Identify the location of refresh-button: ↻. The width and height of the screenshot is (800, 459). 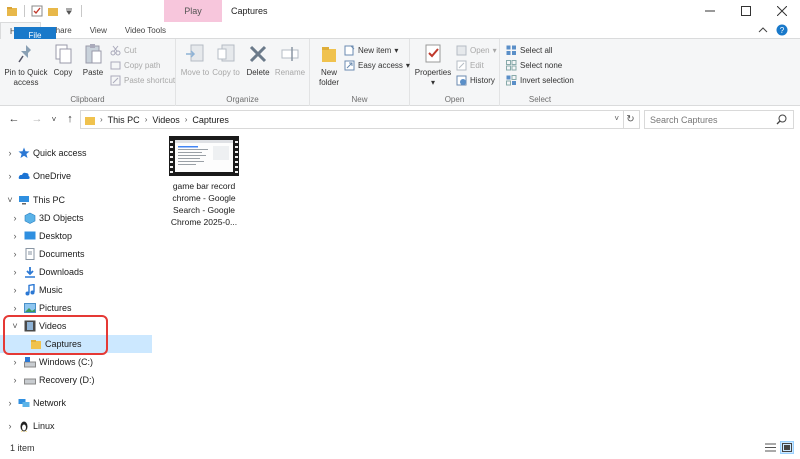
(631, 119).